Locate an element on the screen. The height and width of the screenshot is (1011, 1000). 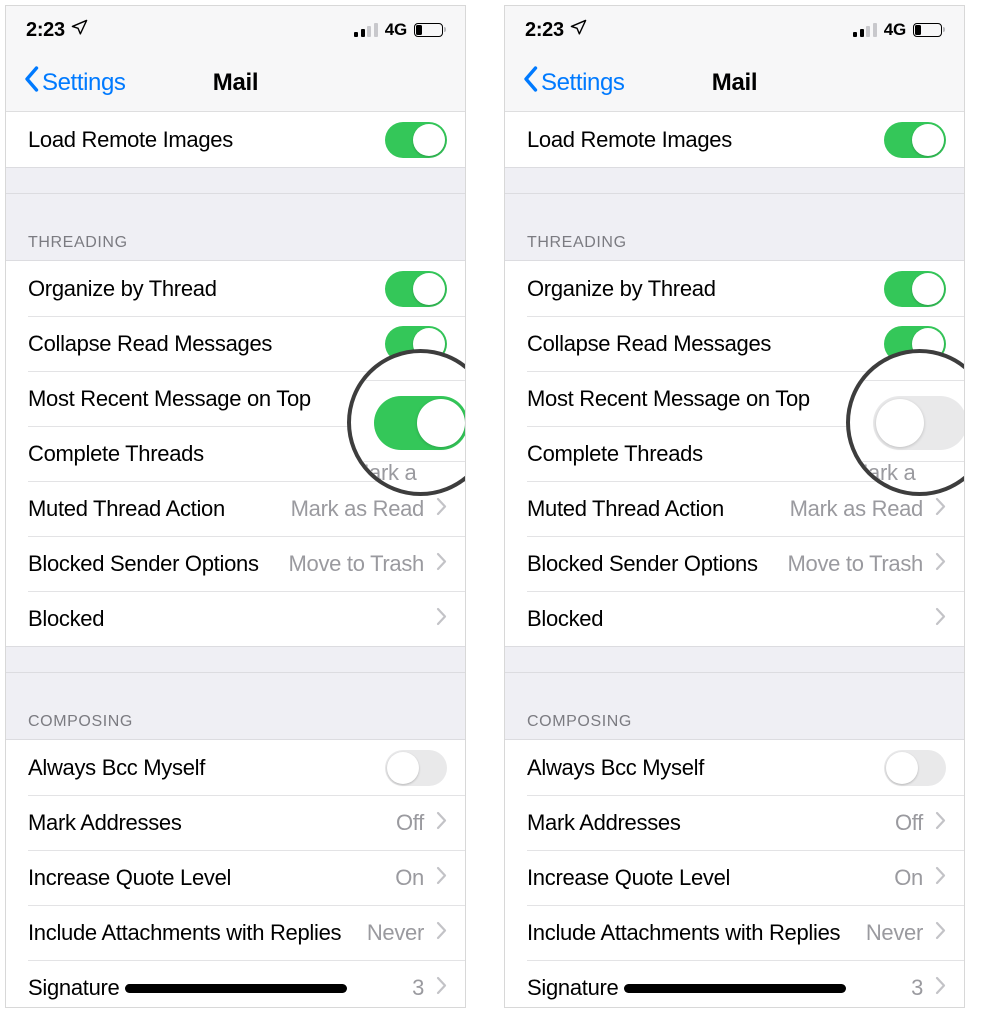
back-button-label: Settings is located at coordinates (583, 82).